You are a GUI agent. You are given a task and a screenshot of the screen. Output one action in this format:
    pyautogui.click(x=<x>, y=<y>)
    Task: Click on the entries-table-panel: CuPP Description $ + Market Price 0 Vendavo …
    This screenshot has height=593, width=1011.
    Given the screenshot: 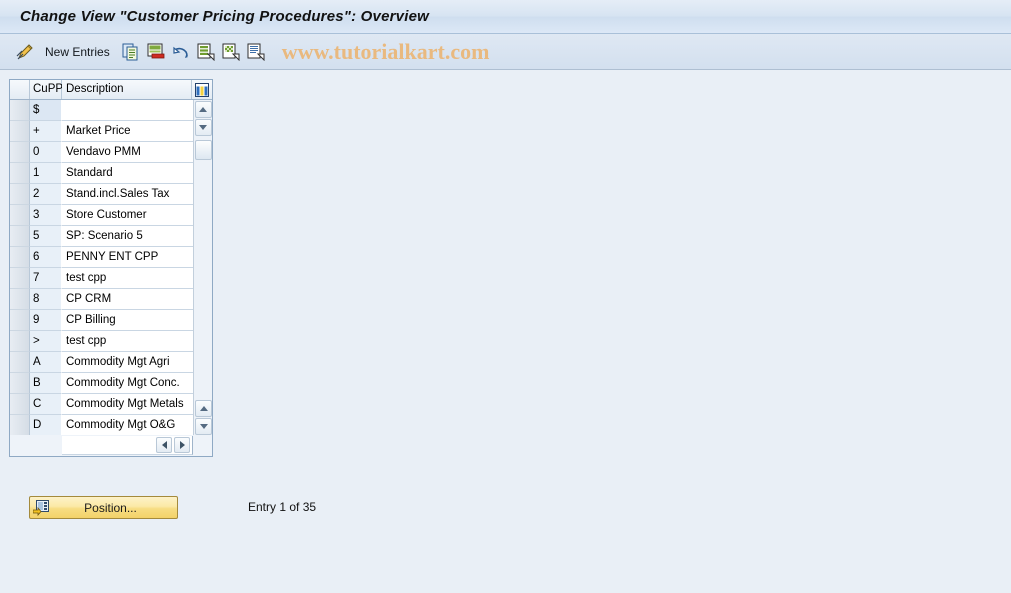 What is the action you would take?
    pyautogui.click(x=111, y=268)
    